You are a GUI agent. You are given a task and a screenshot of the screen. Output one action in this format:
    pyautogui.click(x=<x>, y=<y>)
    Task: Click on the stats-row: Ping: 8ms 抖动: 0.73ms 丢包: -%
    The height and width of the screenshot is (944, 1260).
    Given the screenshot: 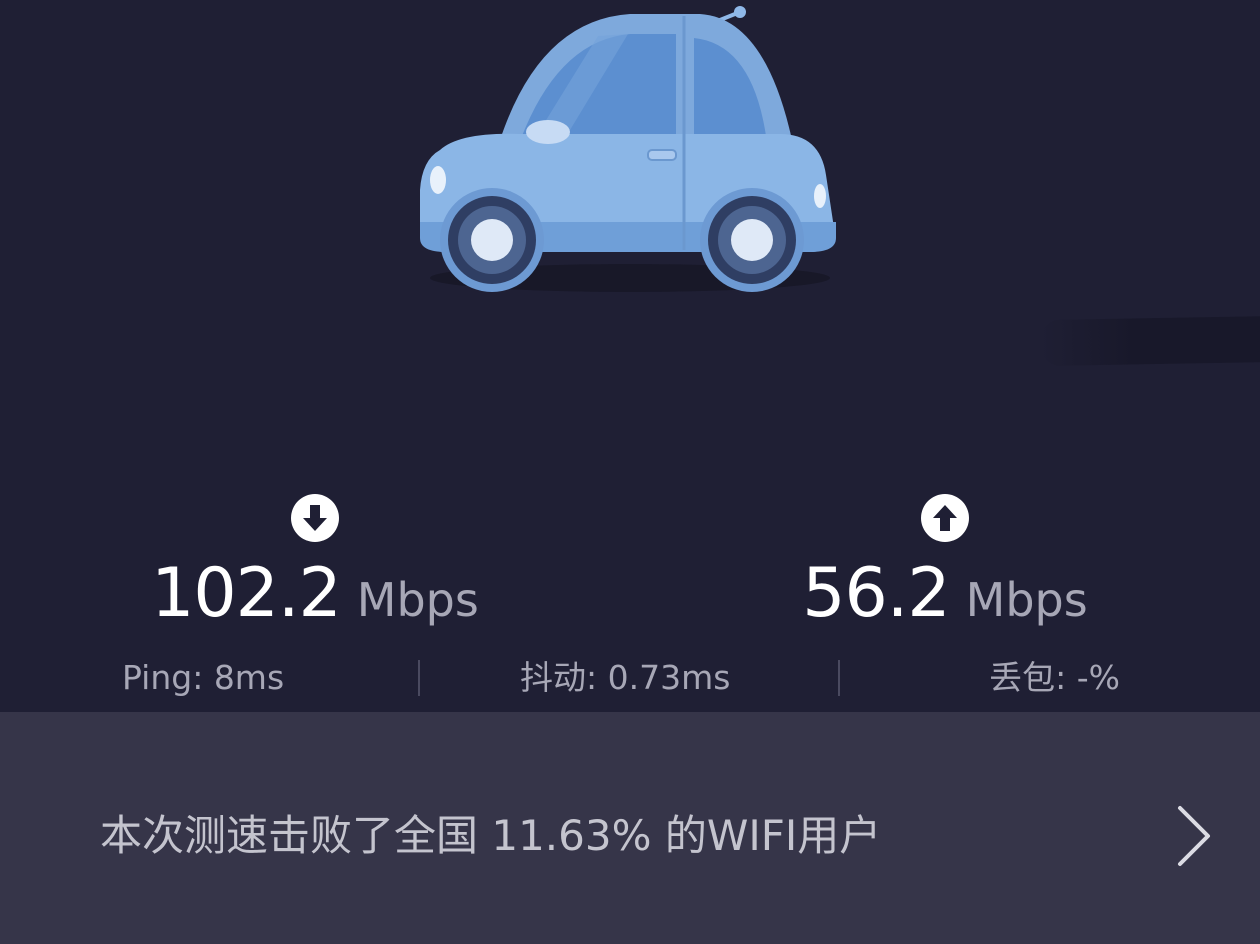 What is the action you would take?
    pyautogui.click(x=630, y=678)
    